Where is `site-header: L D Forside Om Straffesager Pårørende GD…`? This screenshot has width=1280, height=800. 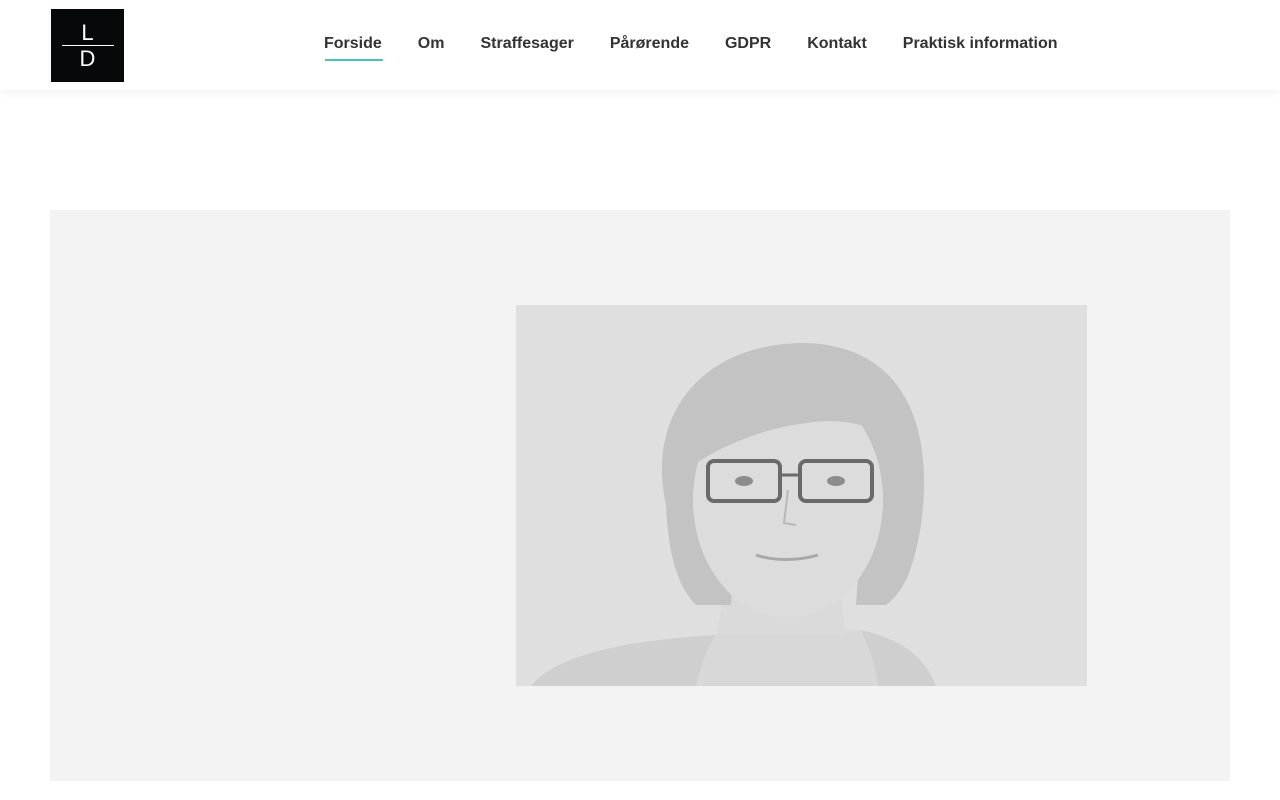
site-header: L D Forside Om Straffesager Pårørende GD… is located at coordinates (640, 45).